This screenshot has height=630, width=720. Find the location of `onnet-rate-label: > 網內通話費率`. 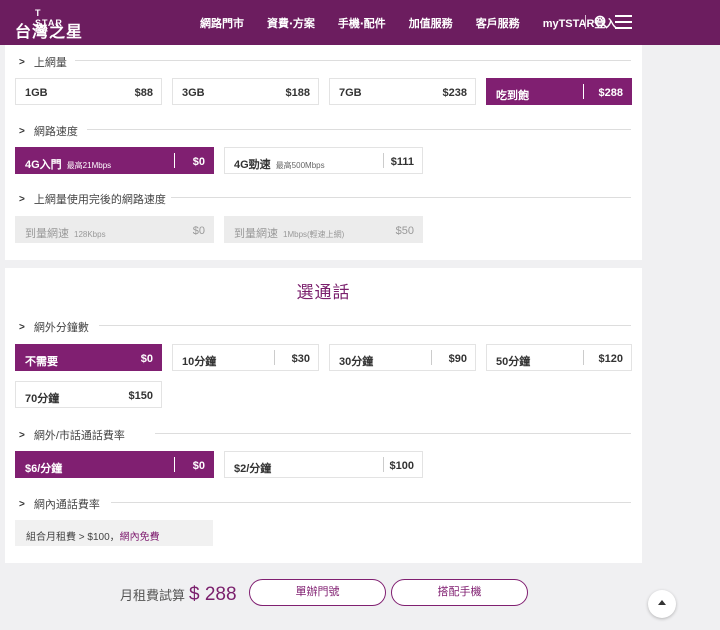

onnet-rate-label: > 網內通話費率 is located at coordinates (59, 505).